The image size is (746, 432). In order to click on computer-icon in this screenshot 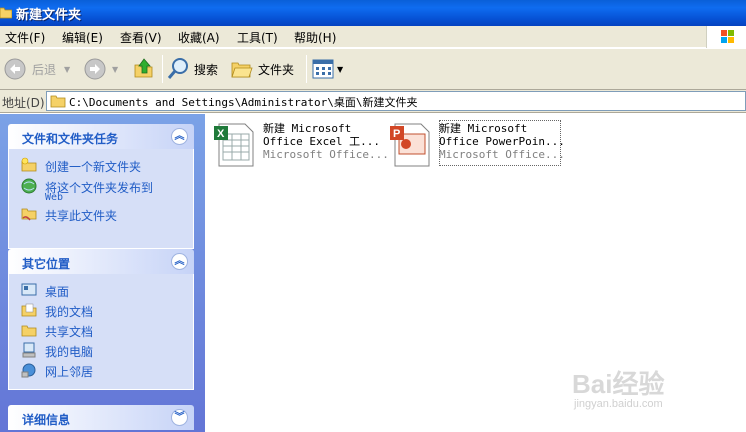, I will do `click(29, 350)`.